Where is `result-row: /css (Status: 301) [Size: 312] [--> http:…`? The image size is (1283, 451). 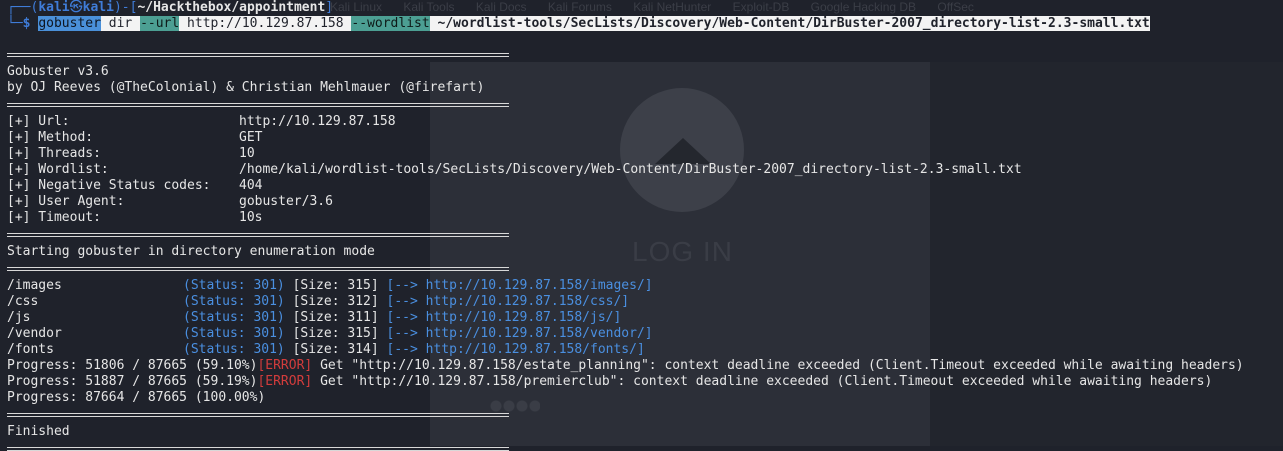
result-row: /css (Status: 301) [Size: 312] [--> http:… is located at coordinates (645, 302).